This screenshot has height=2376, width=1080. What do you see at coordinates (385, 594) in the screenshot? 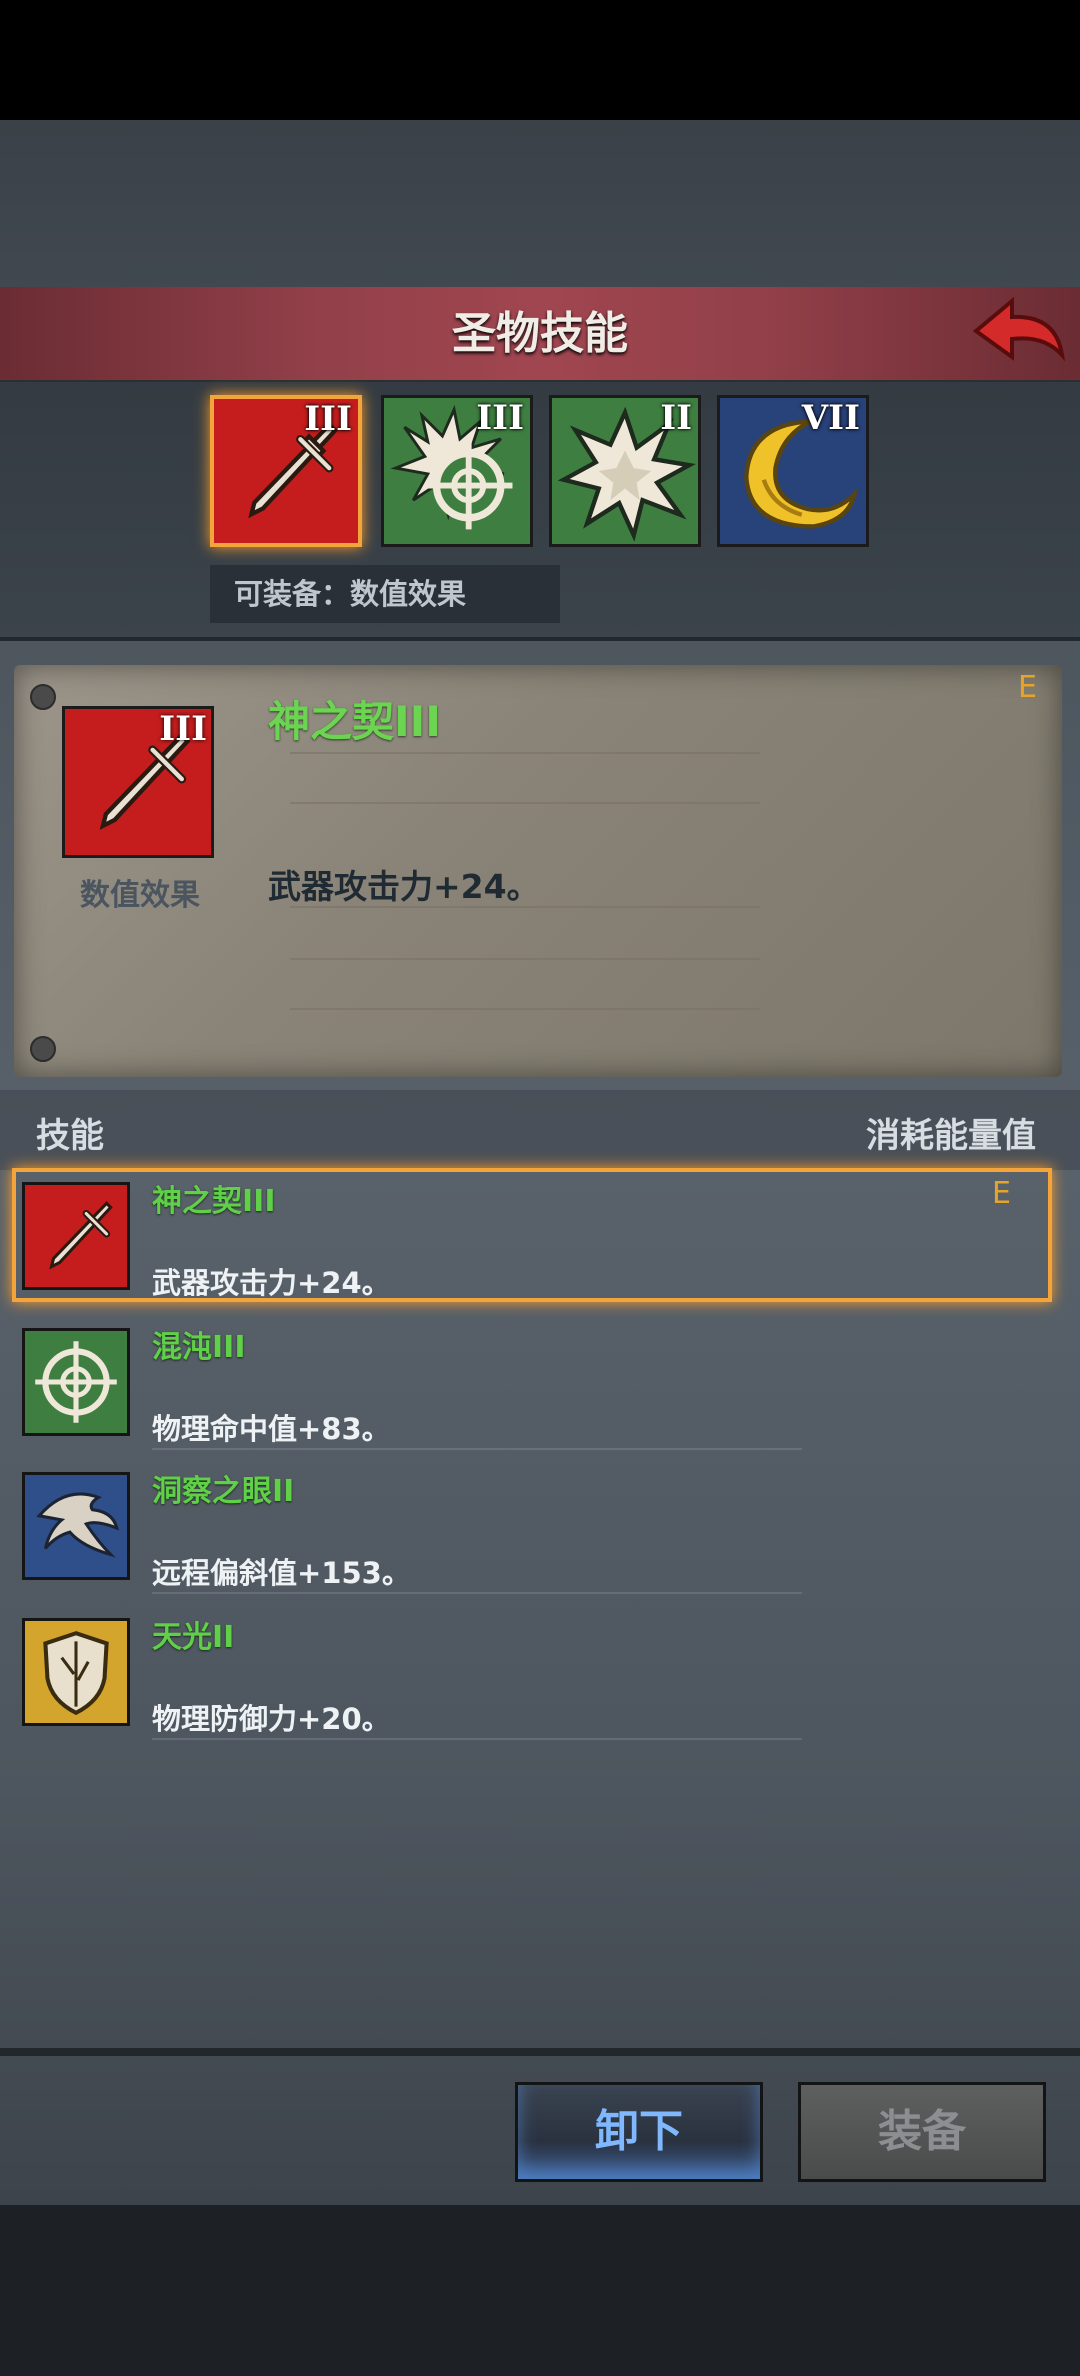
I see `equip-hint: 可装备：数值效果` at bounding box center [385, 594].